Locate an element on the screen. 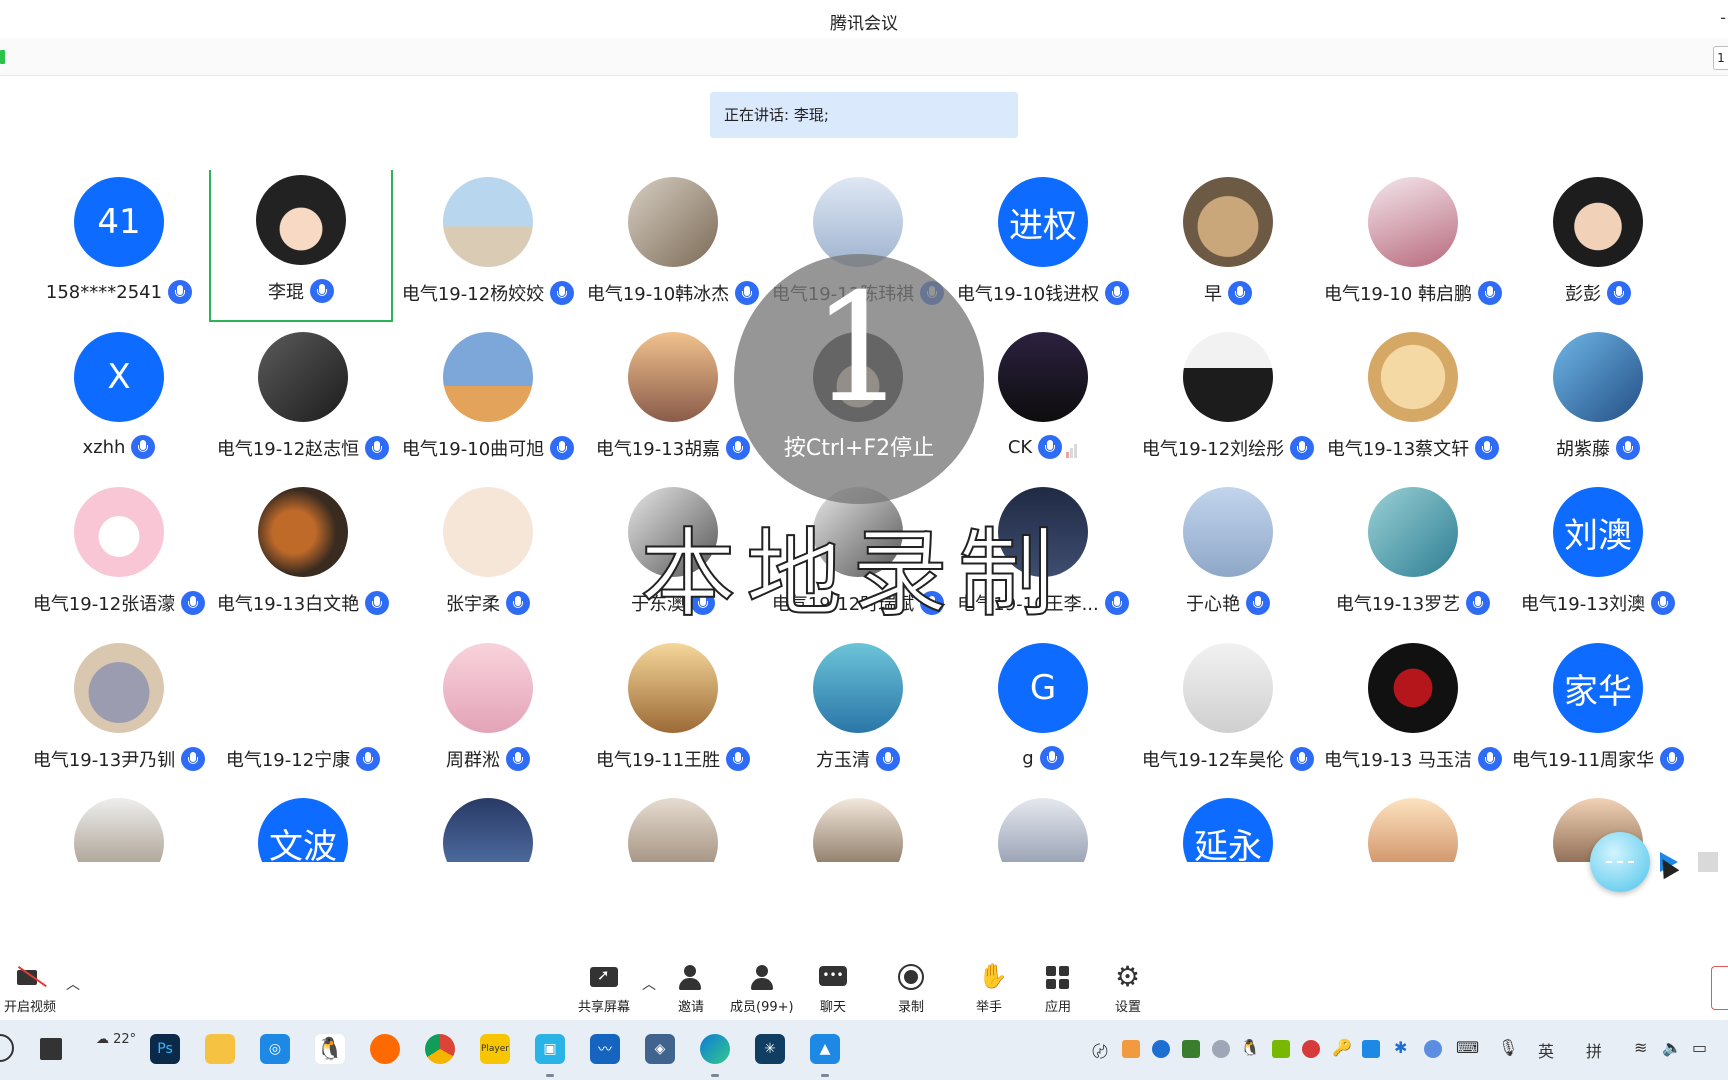  participant-tile: 电气19-12杨姣姣 is located at coordinates (488, 247).